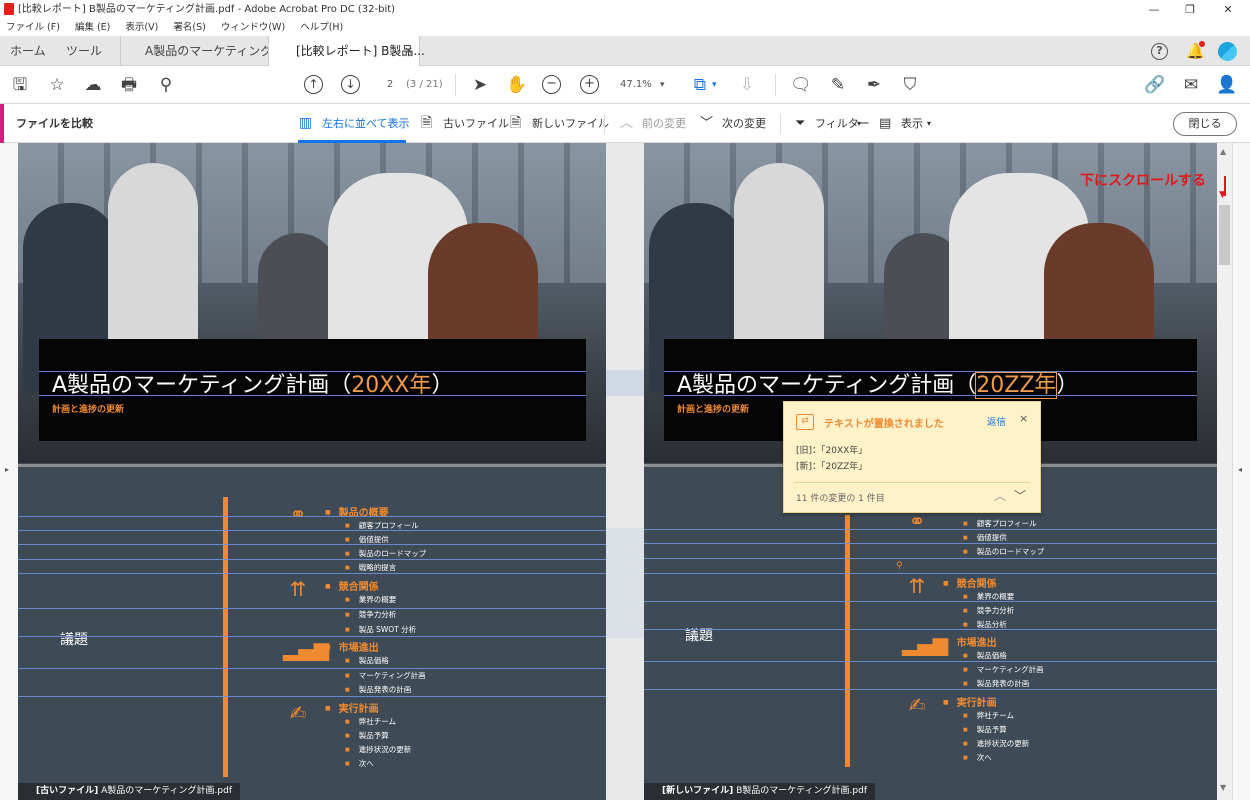  What do you see at coordinates (298, 589) in the screenshot?
I see `growth-arrows-icon: ⇈` at bounding box center [298, 589].